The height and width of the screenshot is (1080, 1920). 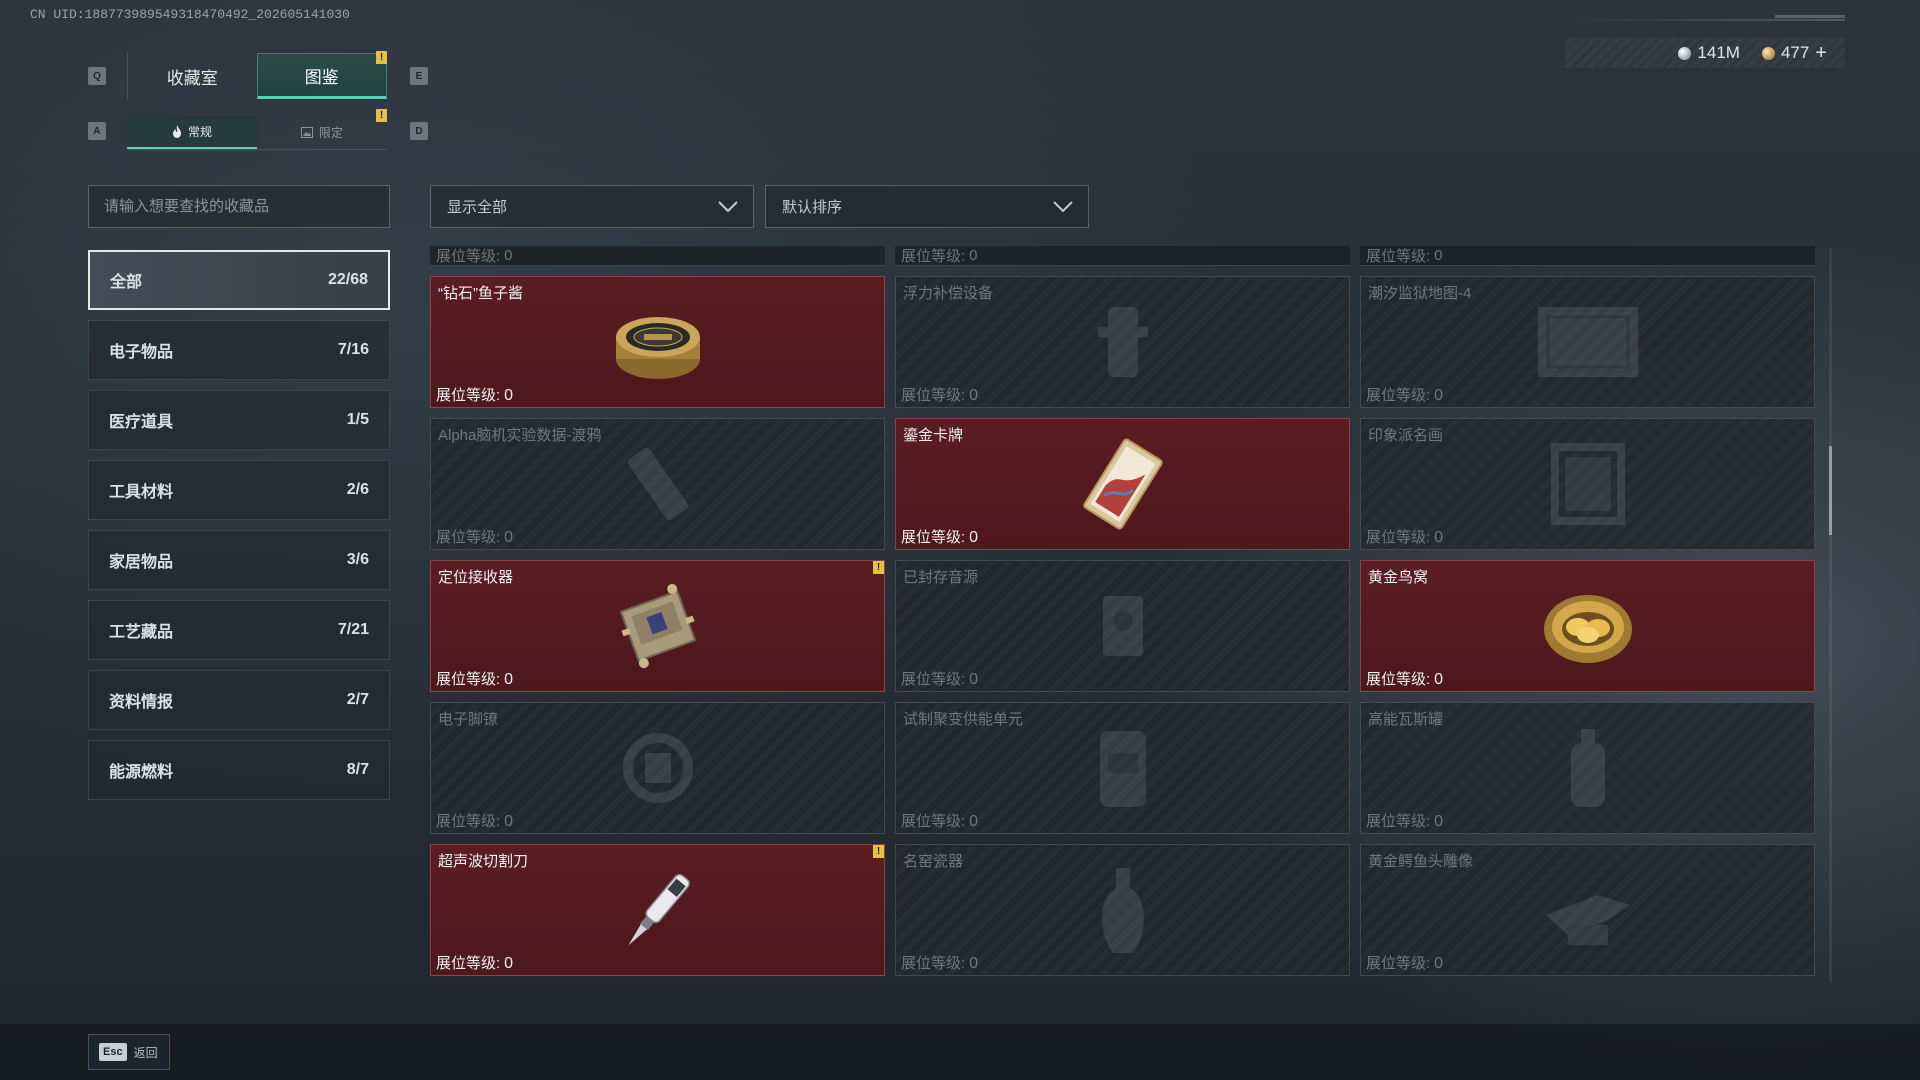 What do you see at coordinates (1122, 910) in the screenshot?
I see `collection-card: 名窑瓷器展位等级: 0` at bounding box center [1122, 910].